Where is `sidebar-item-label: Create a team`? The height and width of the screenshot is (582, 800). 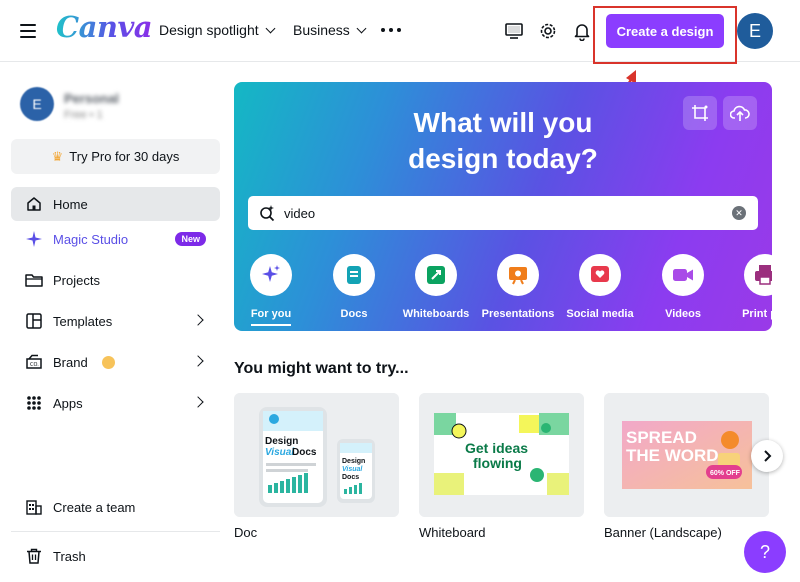 sidebar-item-label: Create a team is located at coordinates (94, 507).